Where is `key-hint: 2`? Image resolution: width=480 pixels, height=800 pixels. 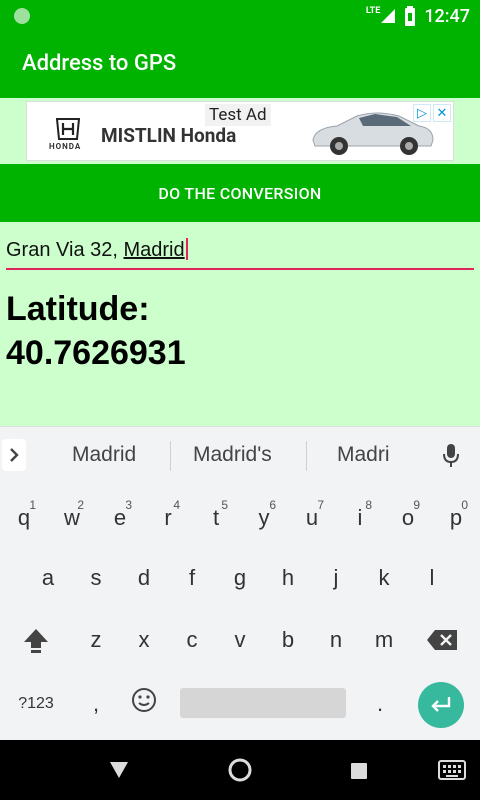
key-hint: 2 is located at coordinates (80, 505).